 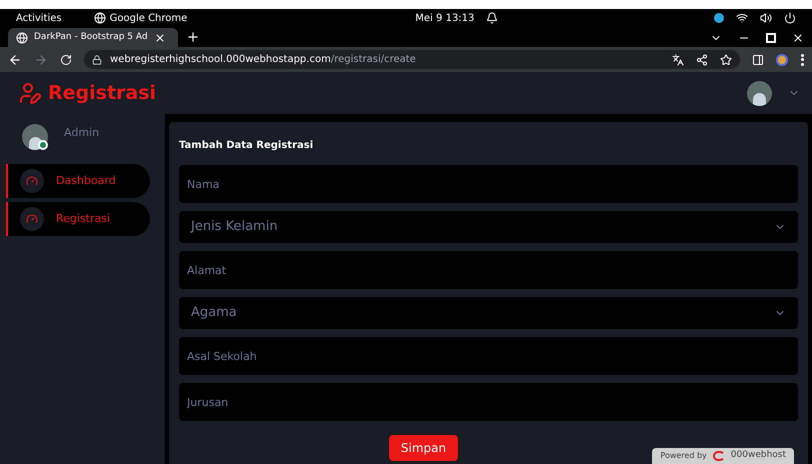 I want to click on alarm-icon, so click(x=492, y=18).